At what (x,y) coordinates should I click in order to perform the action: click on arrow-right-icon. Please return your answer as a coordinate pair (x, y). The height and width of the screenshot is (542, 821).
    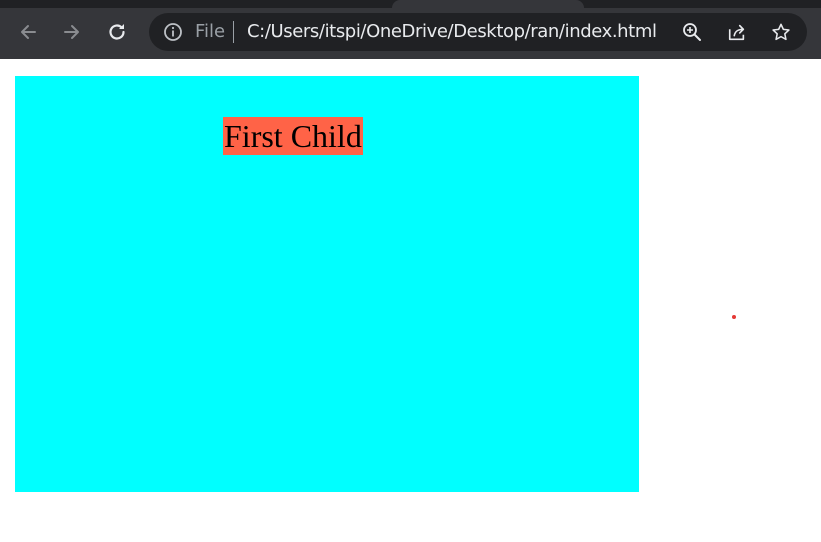
    Looking at the image, I should click on (72, 32).